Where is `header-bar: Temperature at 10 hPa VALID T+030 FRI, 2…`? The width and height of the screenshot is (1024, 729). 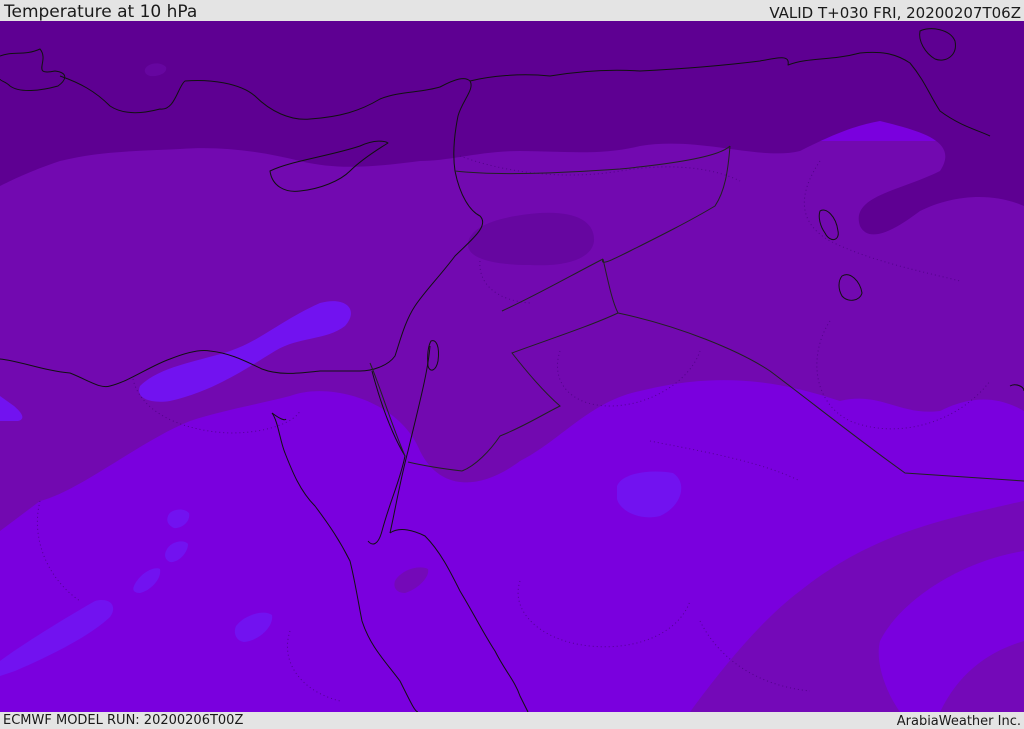 header-bar: Temperature at 10 hPa VALID T+030 FRI, 2… is located at coordinates (512, 10).